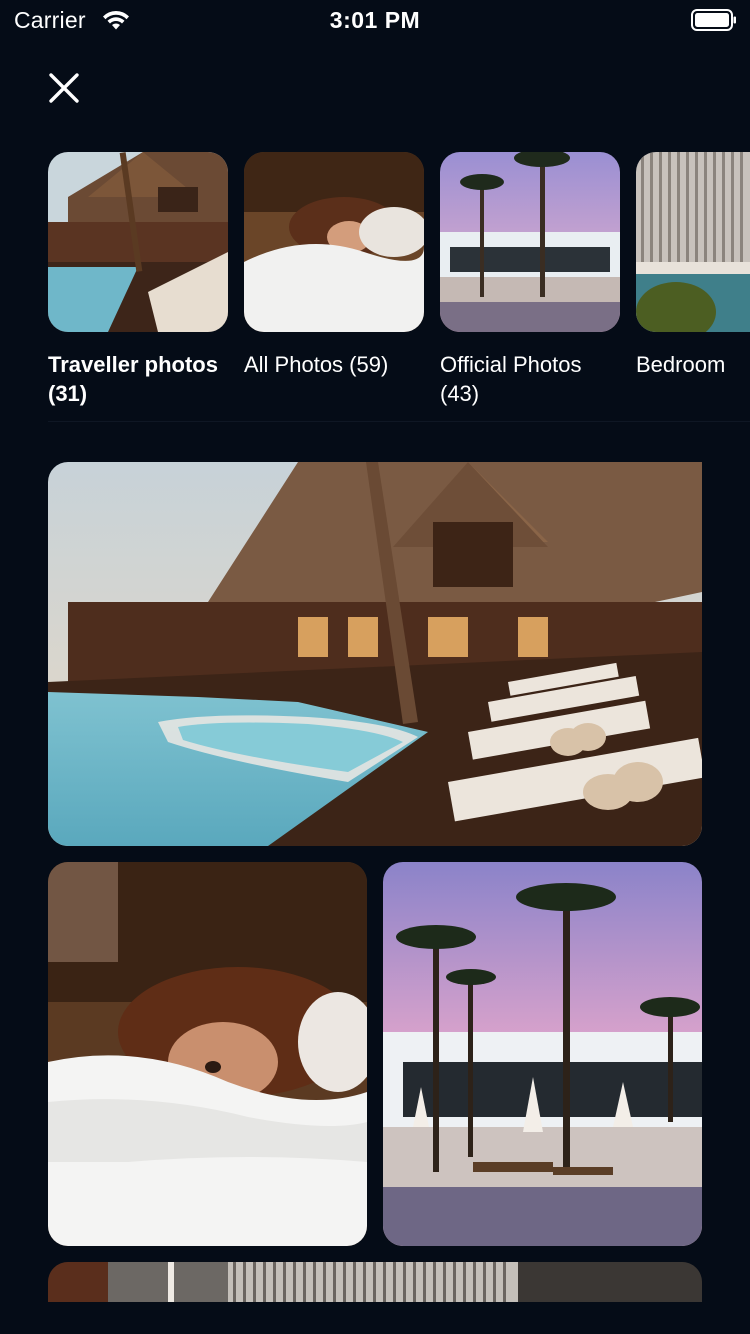 The image size is (750, 1334). I want to click on album-bedroom: Bedroom, so click(693, 265).